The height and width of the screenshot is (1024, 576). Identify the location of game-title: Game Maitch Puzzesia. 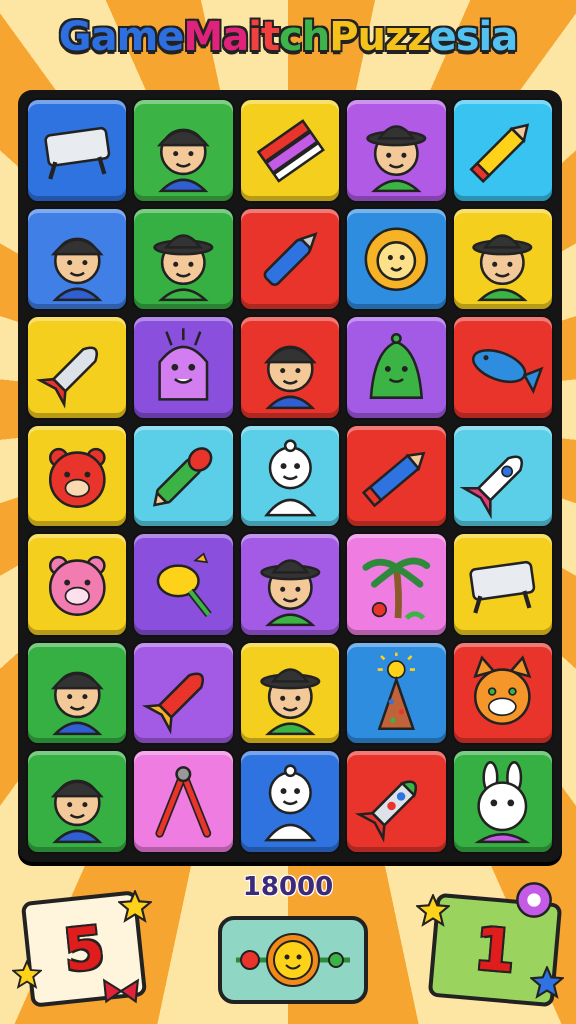
(288, 37).